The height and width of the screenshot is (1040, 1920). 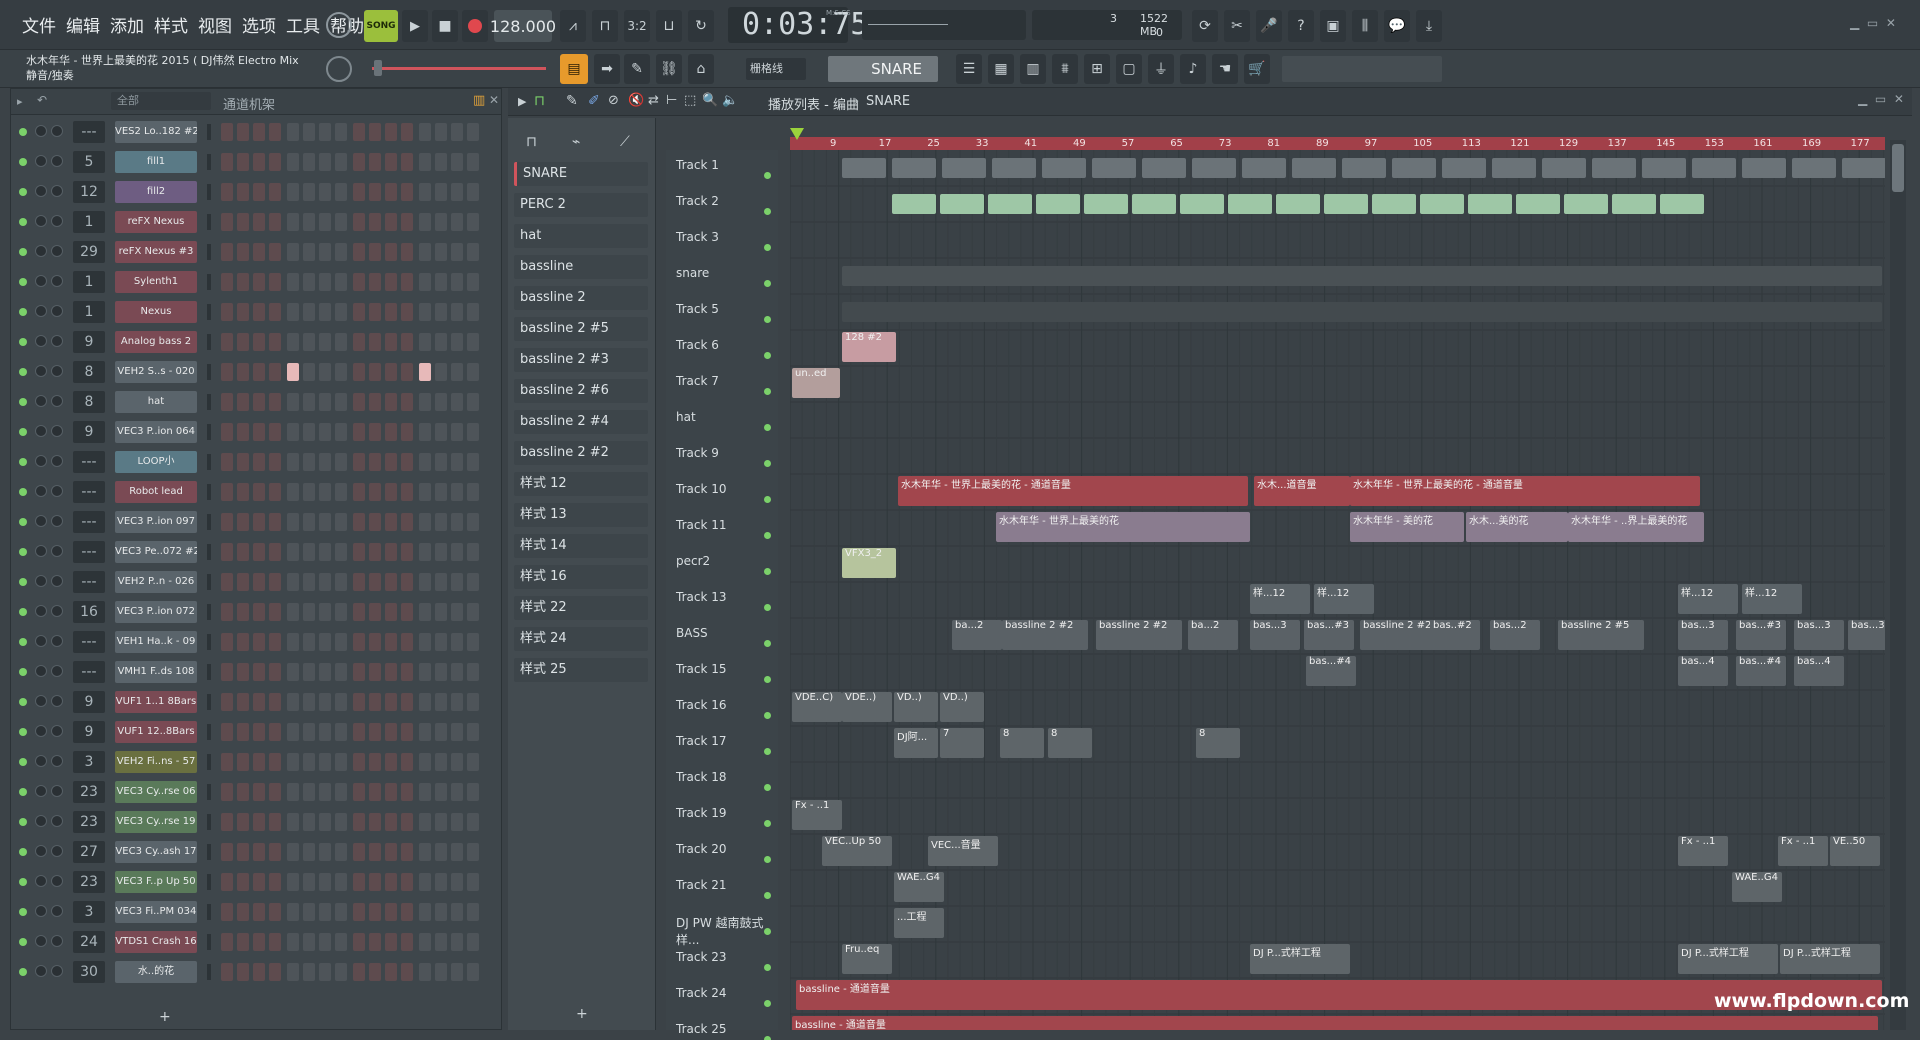 What do you see at coordinates (256, 702) in the screenshot?
I see `channel-row: 9 VUF1 1..1 8Bars` at bounding box center [256, 702].